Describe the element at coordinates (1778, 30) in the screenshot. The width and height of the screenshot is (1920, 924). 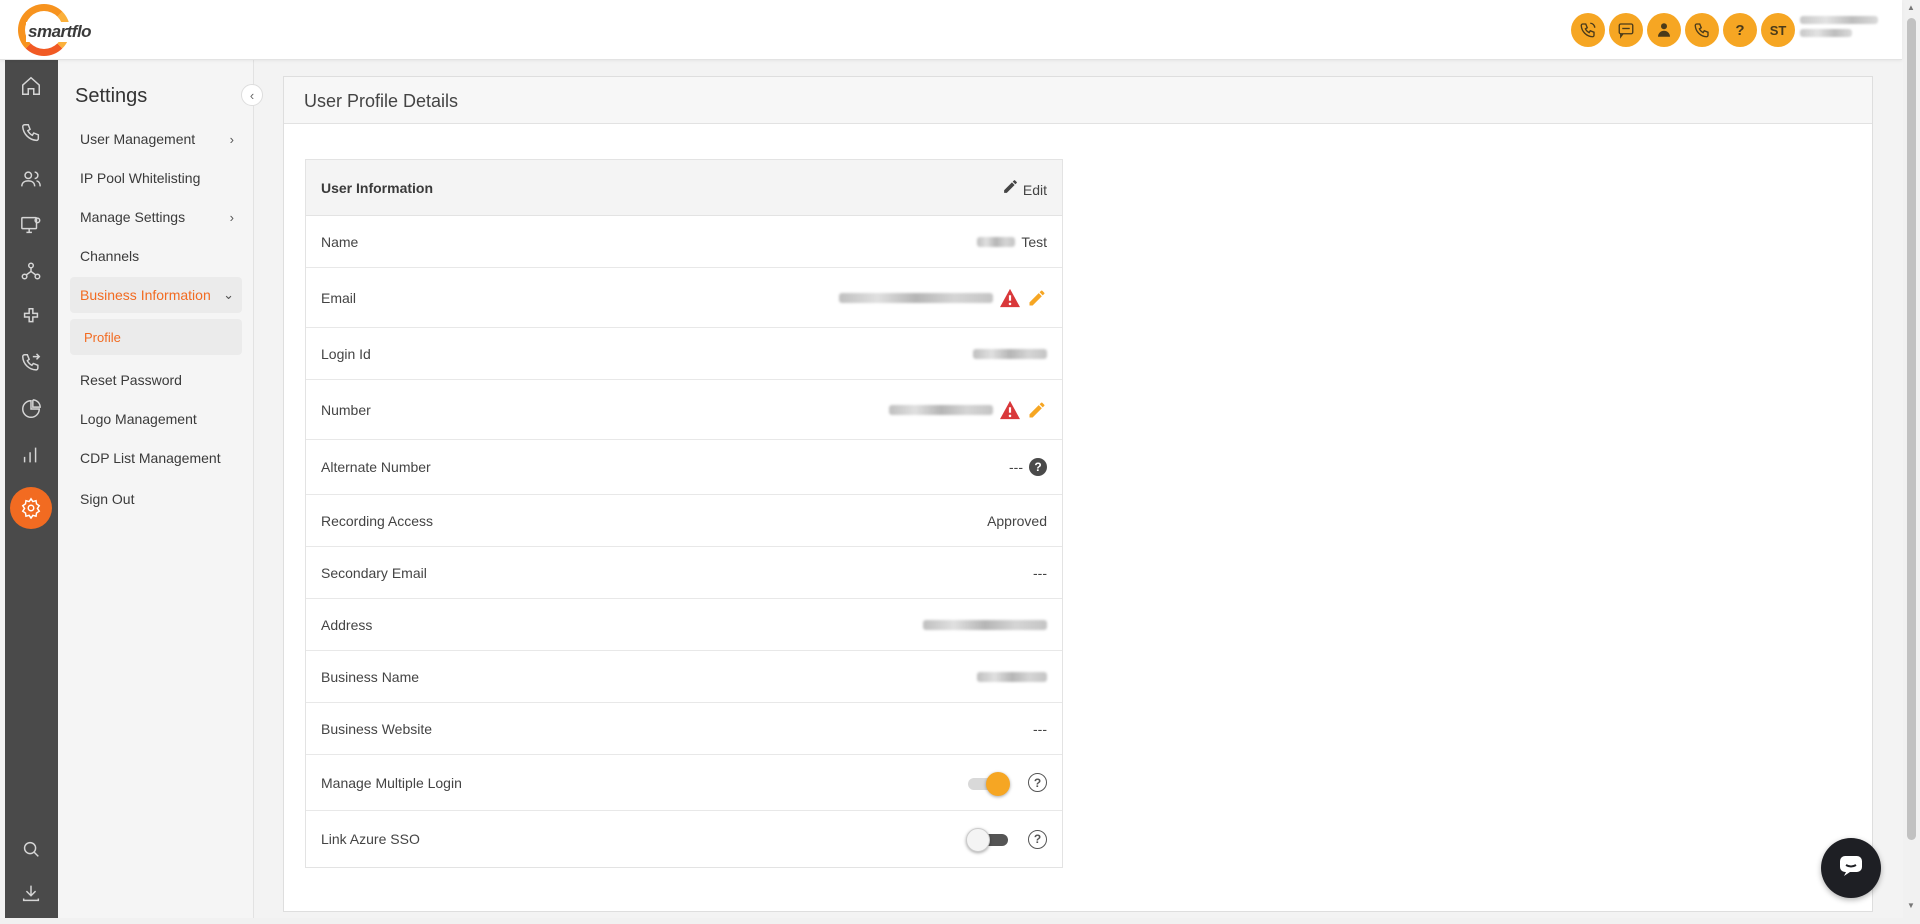
I see `avatar: ST` at that location.